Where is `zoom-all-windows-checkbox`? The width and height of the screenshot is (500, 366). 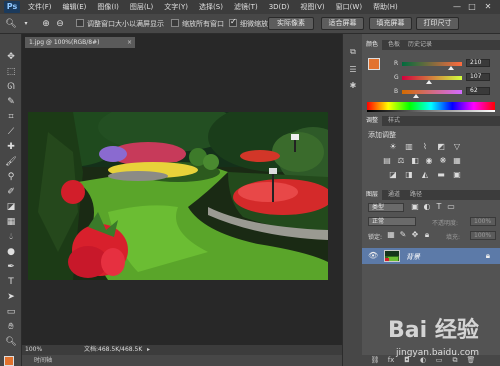 zoom-all-windows-checkbox is located at coordinates (175, 23).